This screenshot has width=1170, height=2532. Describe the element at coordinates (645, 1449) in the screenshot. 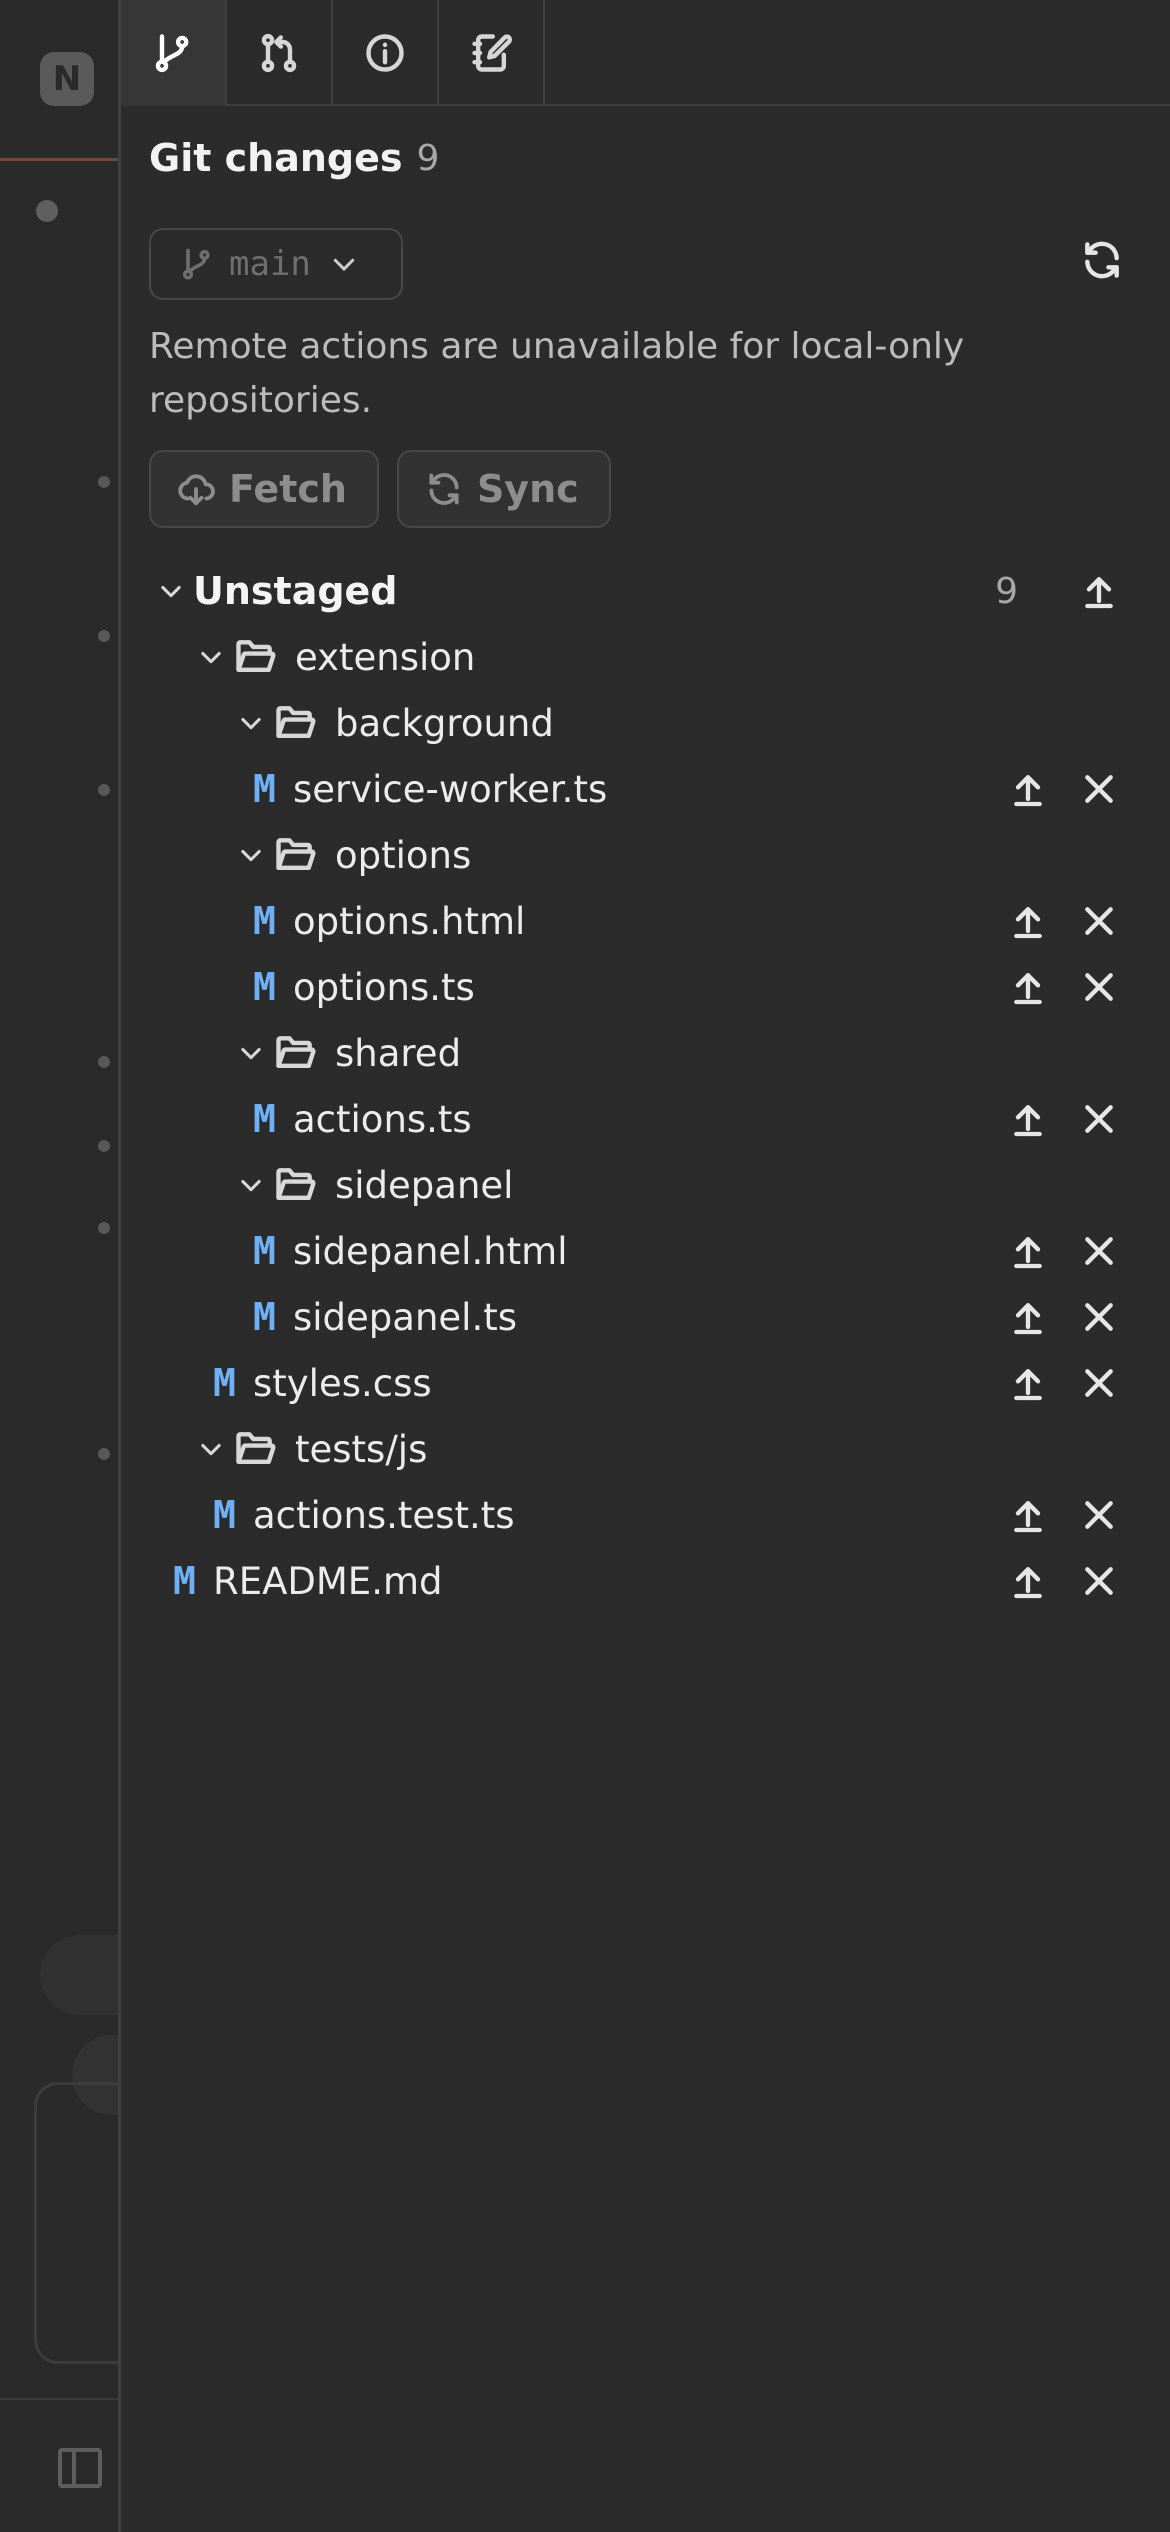

I see `folder-row: tests/js` at that location.